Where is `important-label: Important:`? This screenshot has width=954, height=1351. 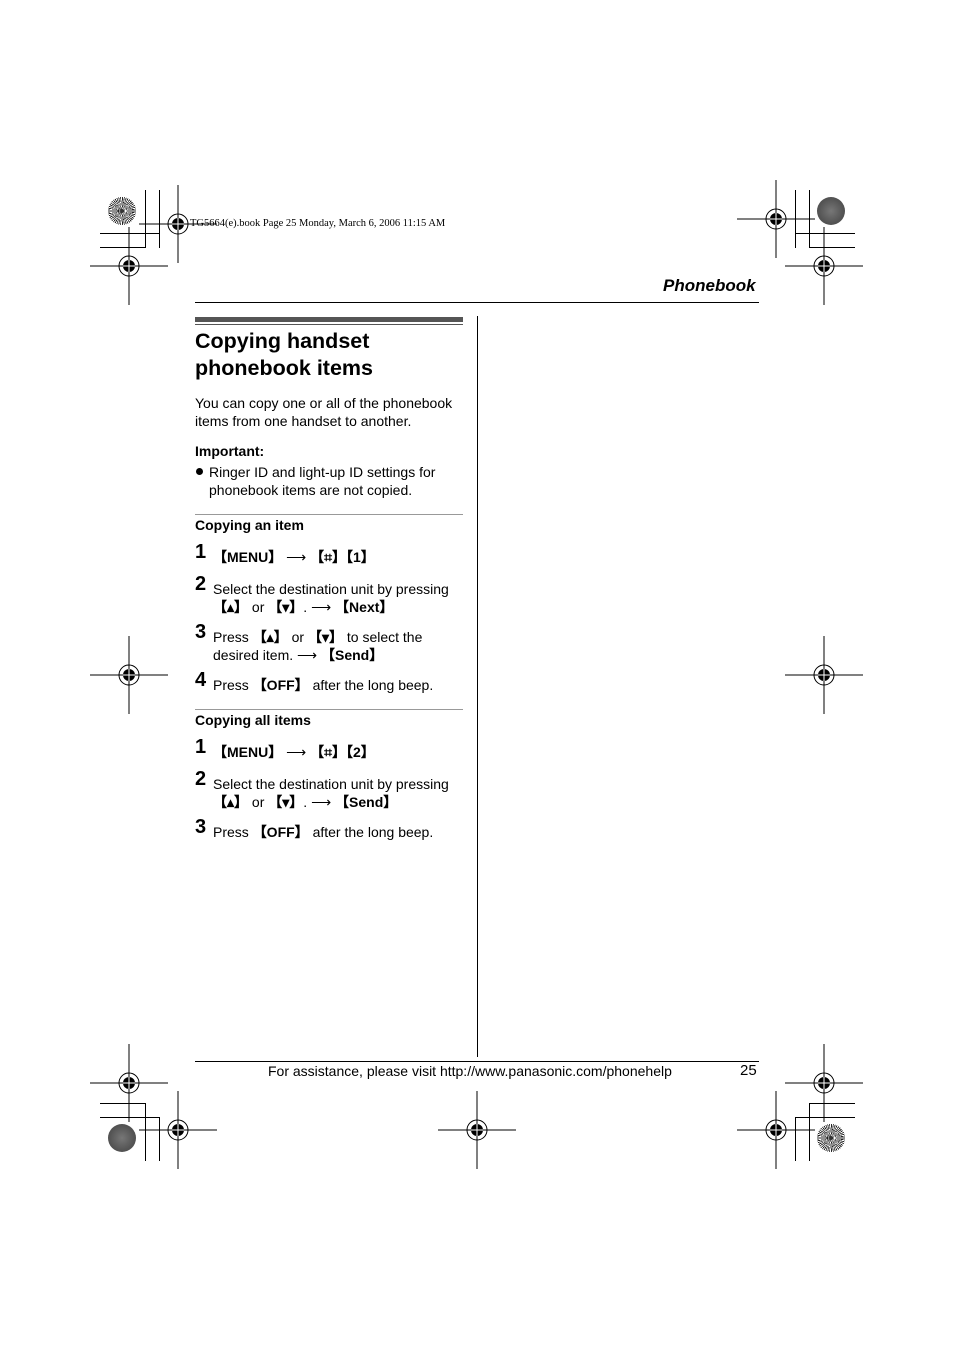 important-label: Important: is located at coordinates (230, 451).